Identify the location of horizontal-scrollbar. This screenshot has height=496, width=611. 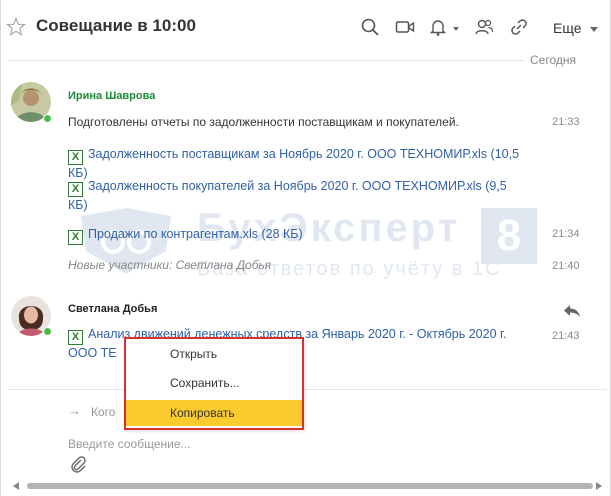
(307, 486).